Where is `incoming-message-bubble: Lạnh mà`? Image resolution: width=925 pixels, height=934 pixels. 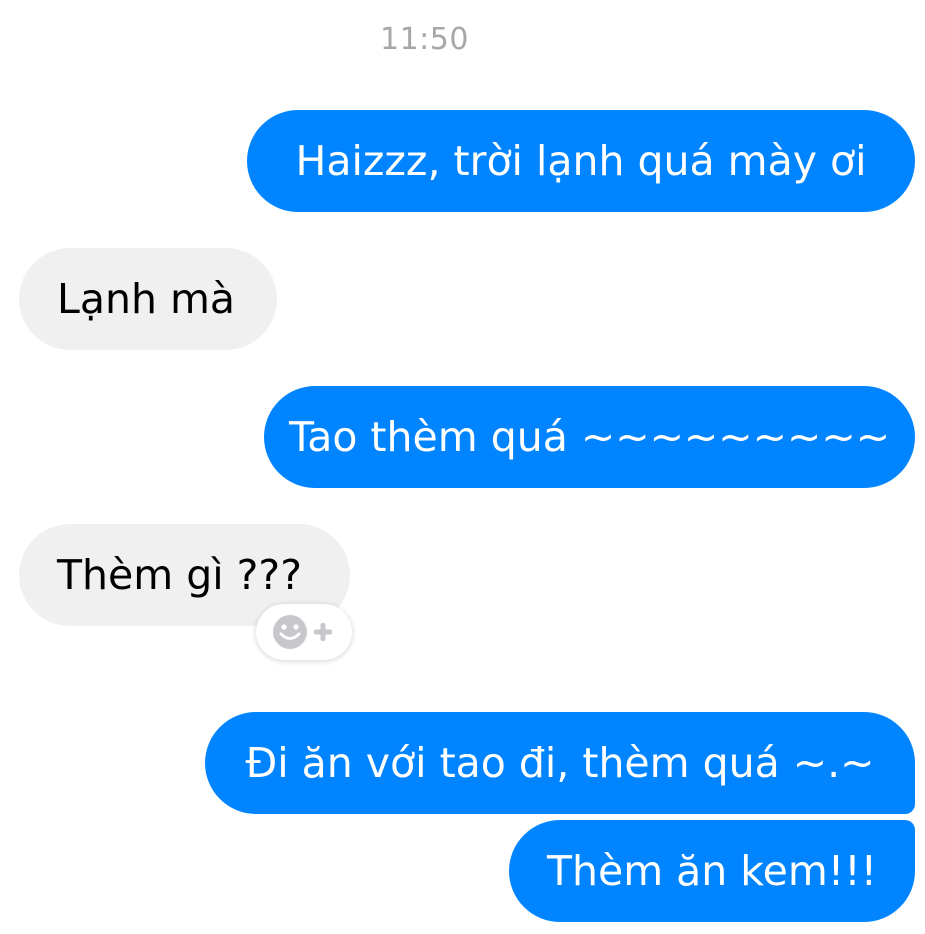 incoming-message-bubble: Lạnh mà is located at coordinates (148, 299).